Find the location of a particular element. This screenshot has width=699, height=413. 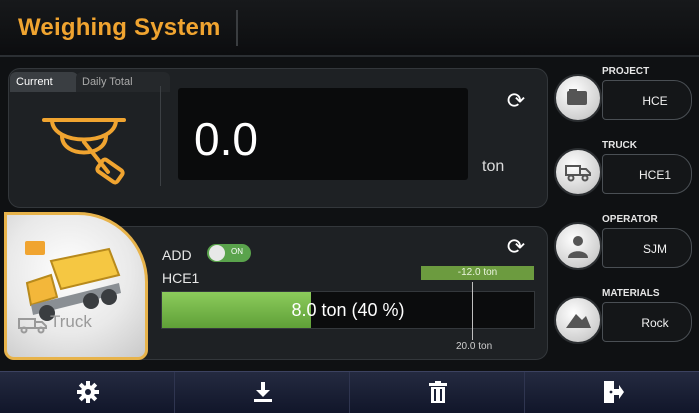

operator-button is located at coordinates (578, 246).